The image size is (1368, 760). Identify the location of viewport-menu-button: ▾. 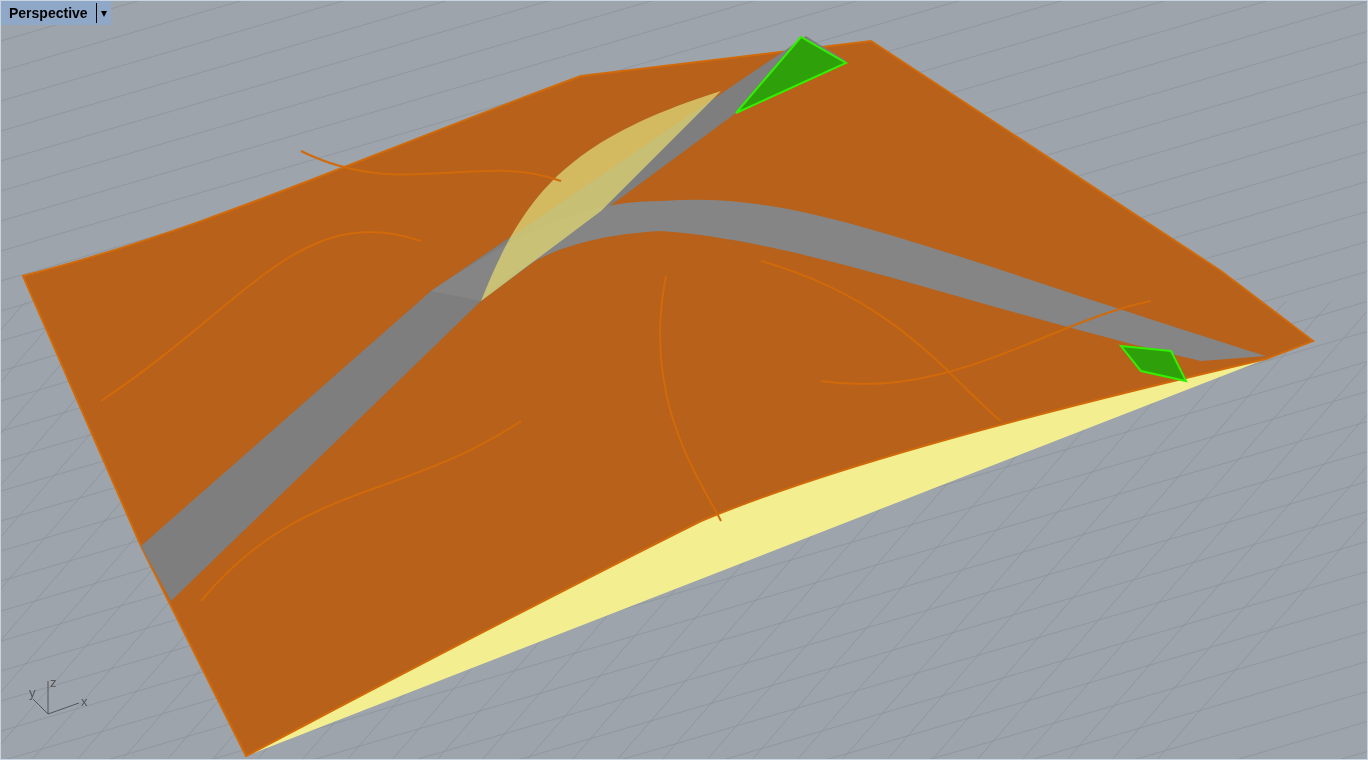
(103, 13).